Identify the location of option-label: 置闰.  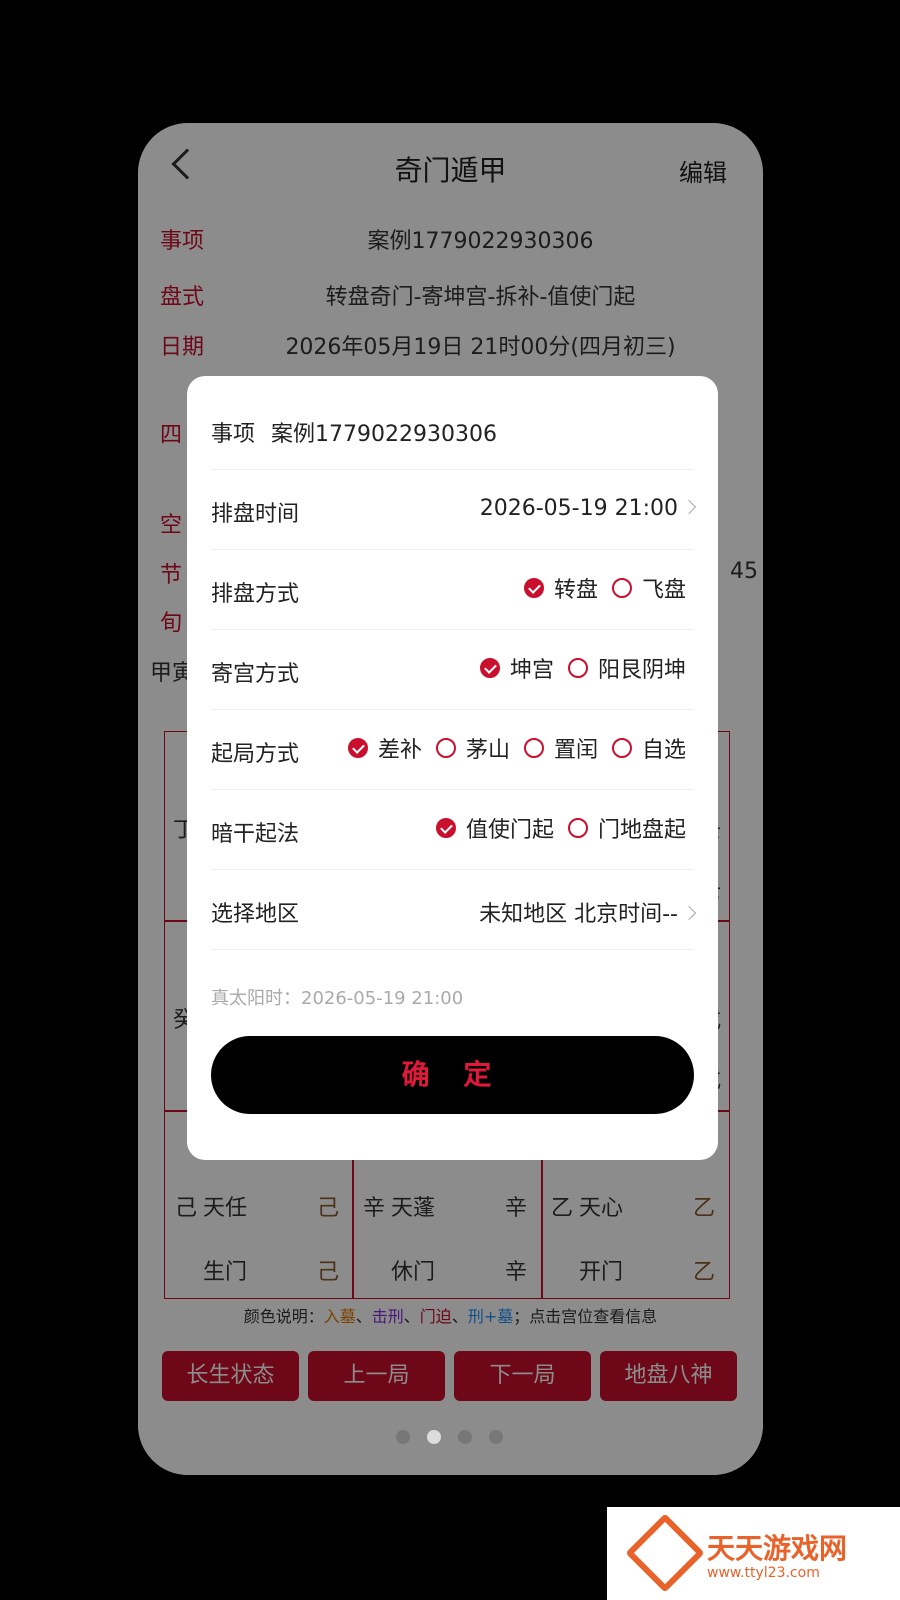
(575, 750).